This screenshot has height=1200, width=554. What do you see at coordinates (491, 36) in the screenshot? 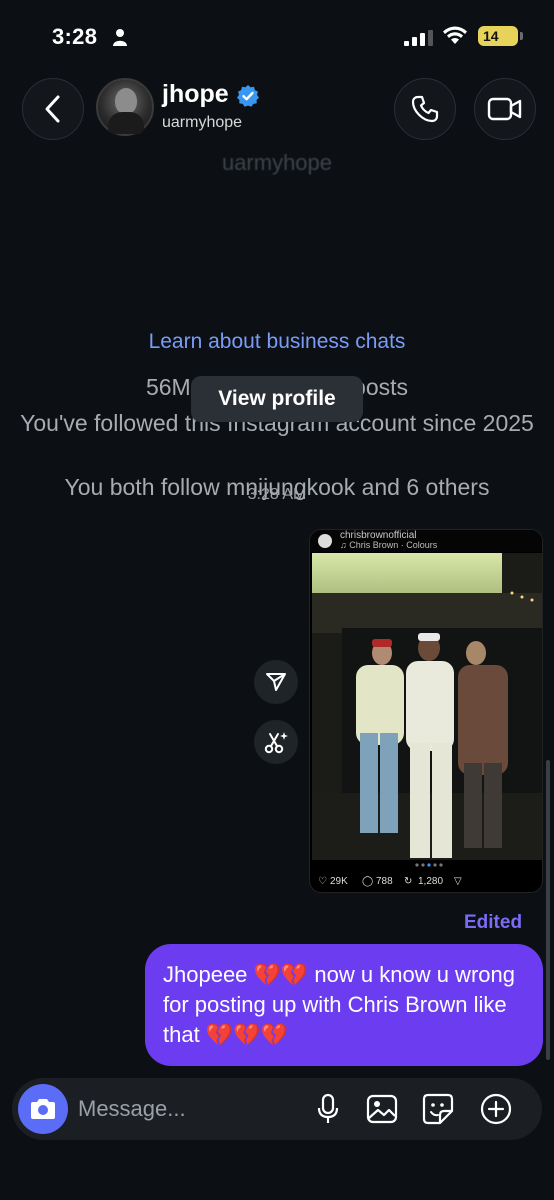
I see `battery-level: 14` at bounding box center [491, 36].